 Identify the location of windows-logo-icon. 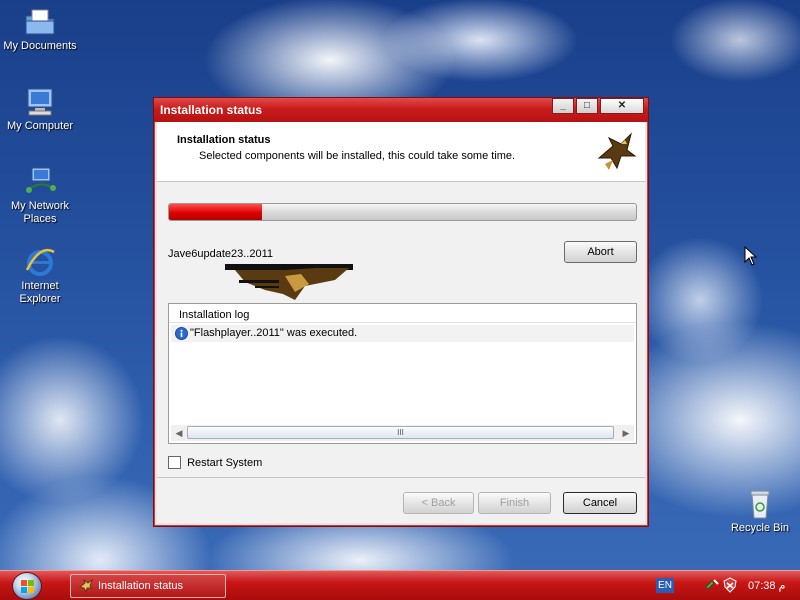
(27, 586).